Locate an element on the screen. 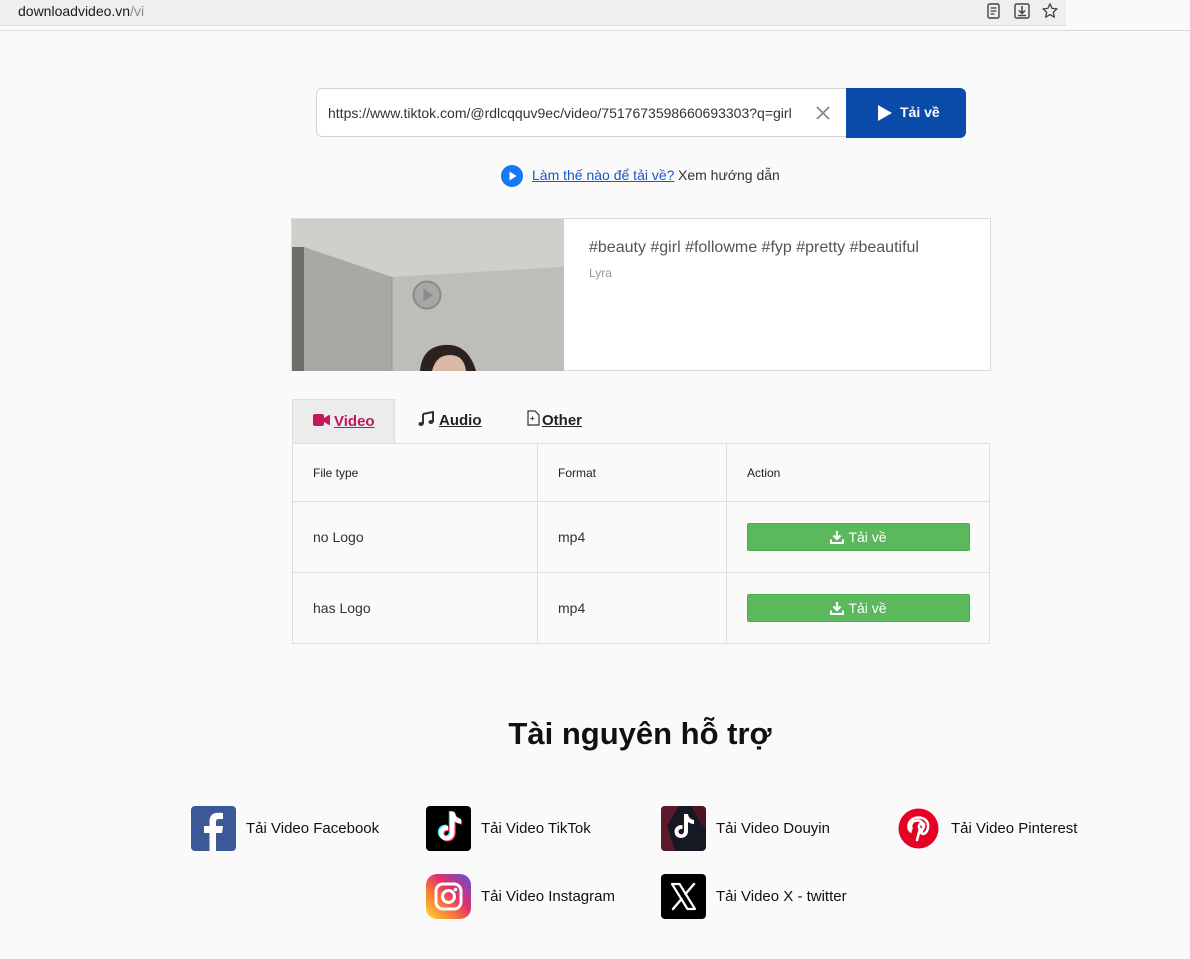 The image size is (1190, 959). reader-view-icon is located at coordinates (994, 11).